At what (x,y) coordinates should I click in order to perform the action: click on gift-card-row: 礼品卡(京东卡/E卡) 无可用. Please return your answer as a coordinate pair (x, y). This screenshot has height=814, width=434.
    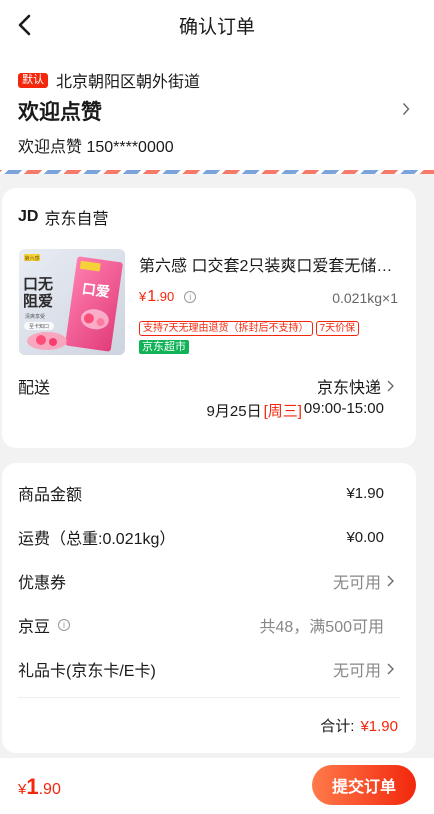
    Looking at the image, I should click on (206, 669).